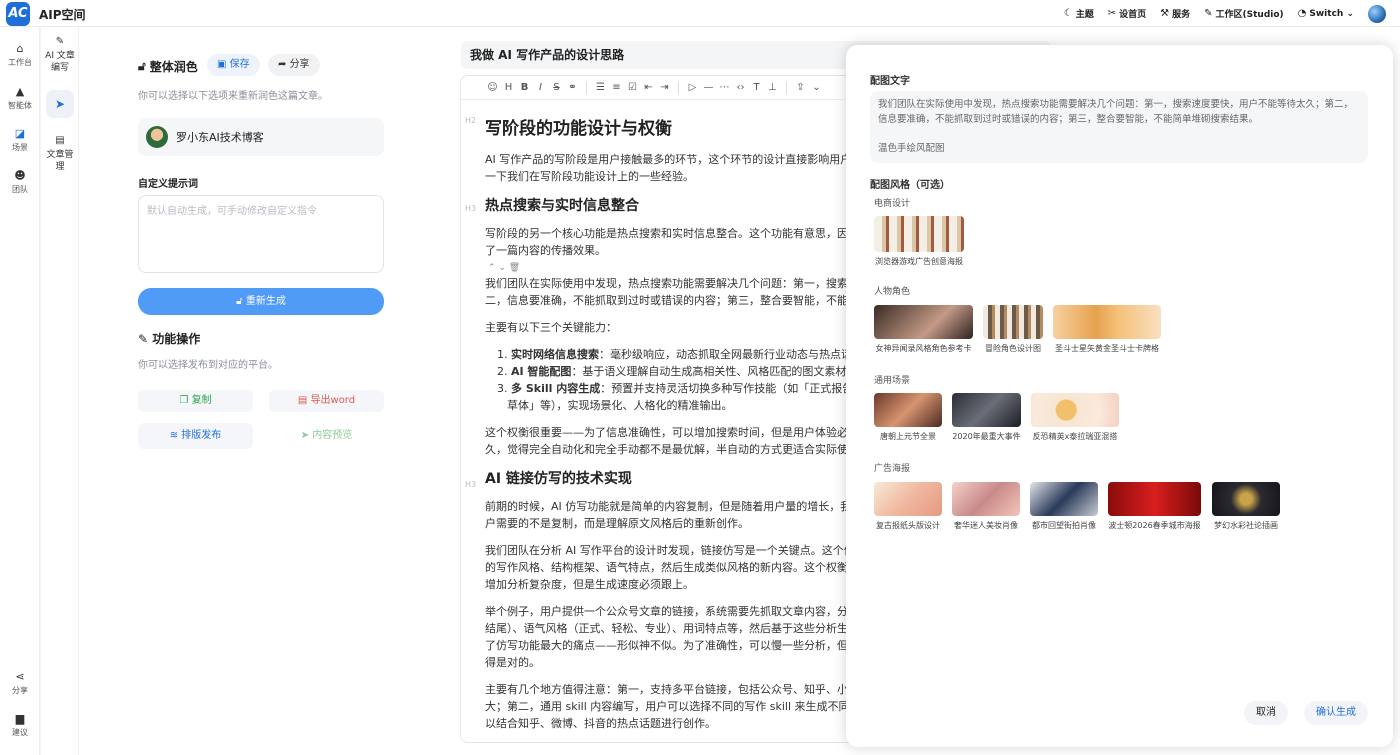 This screenshot has height=755, width=1400. I want to click on share-button: ➦ 分享, so click(294, 65).